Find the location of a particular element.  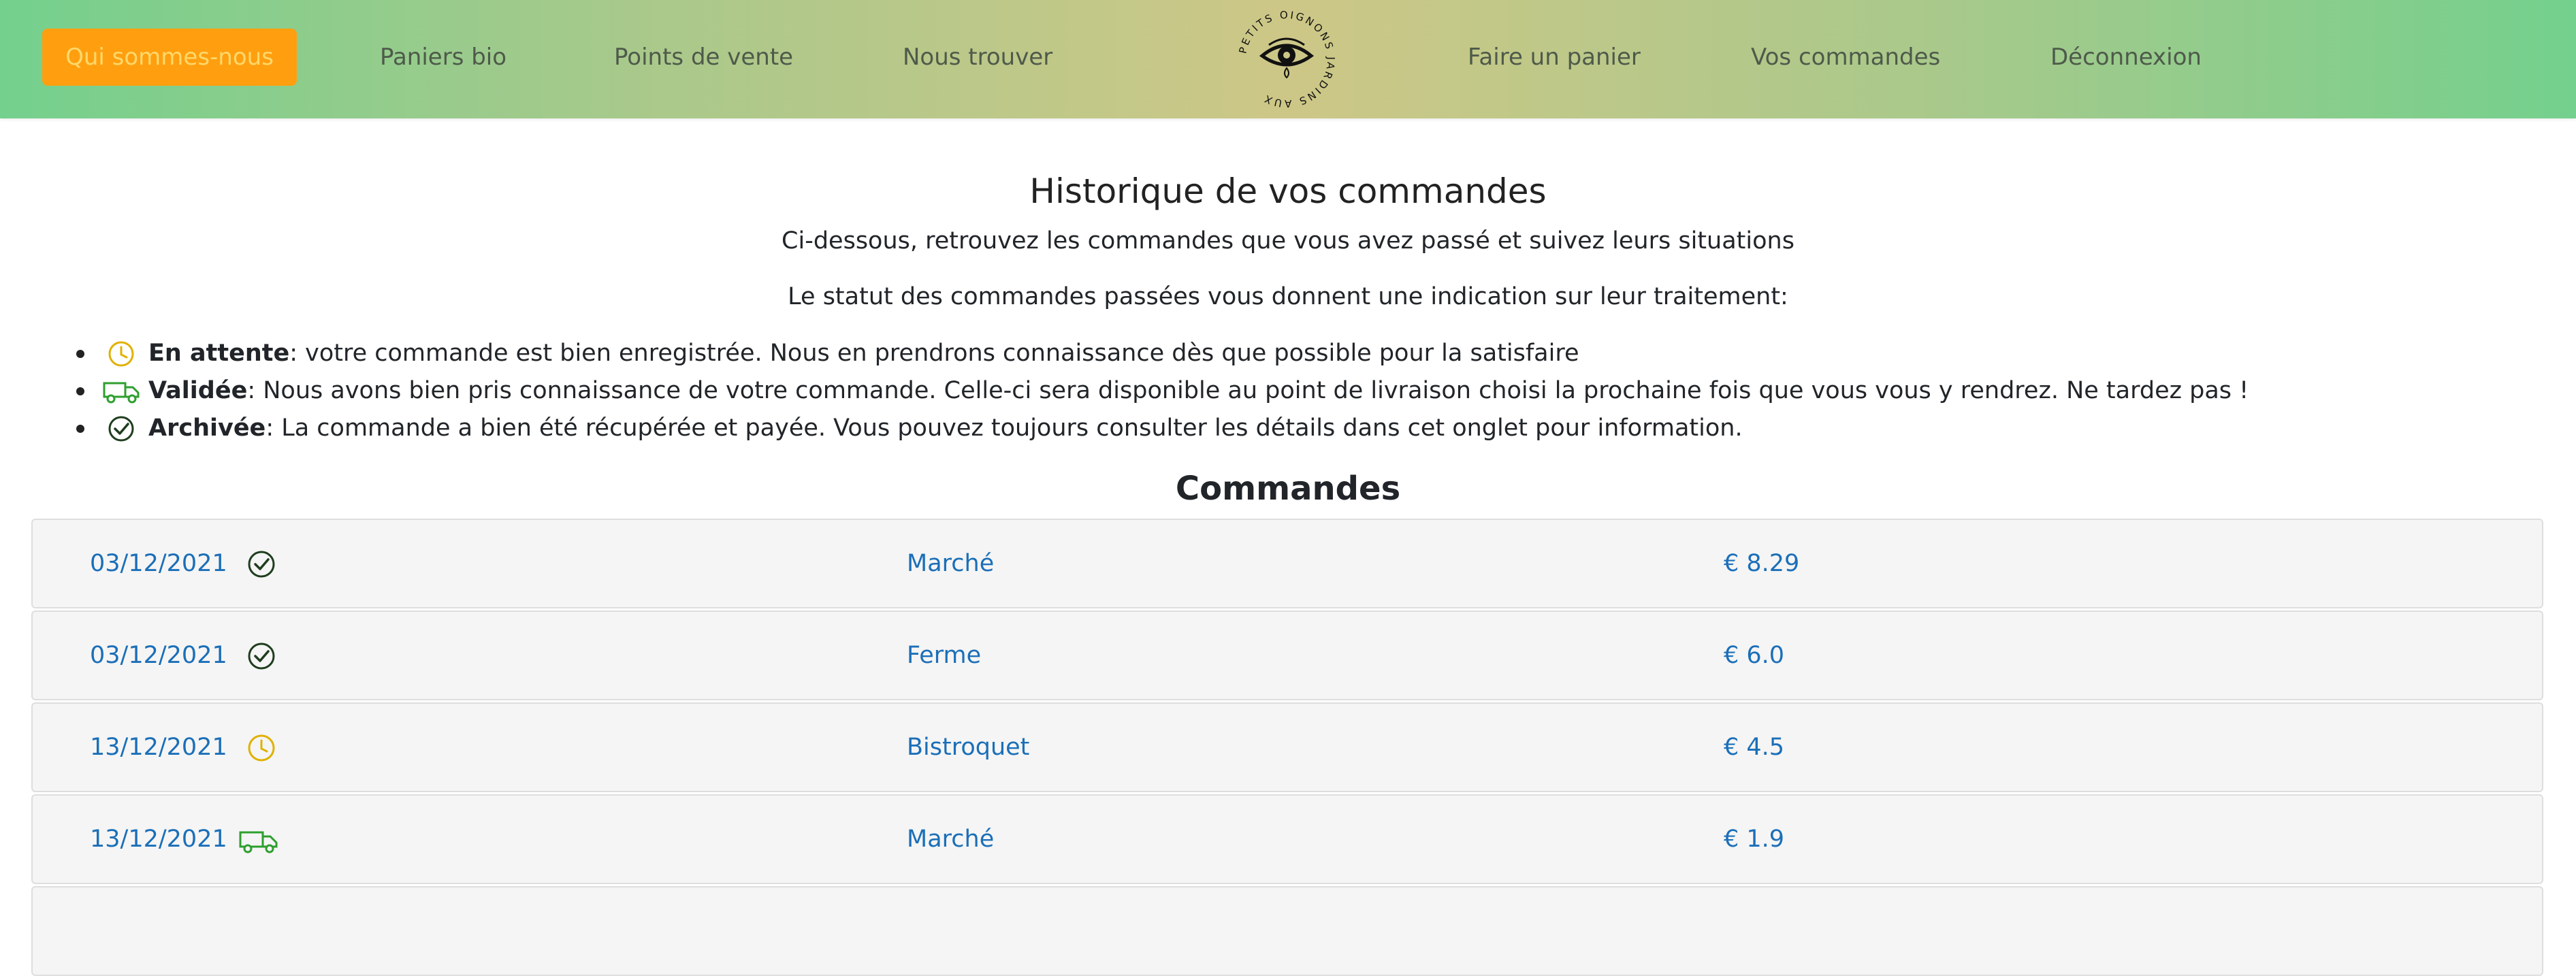

order-row: 13/12/2021 Bistroquet € 4.5 is located at coordinates (1287, 747).